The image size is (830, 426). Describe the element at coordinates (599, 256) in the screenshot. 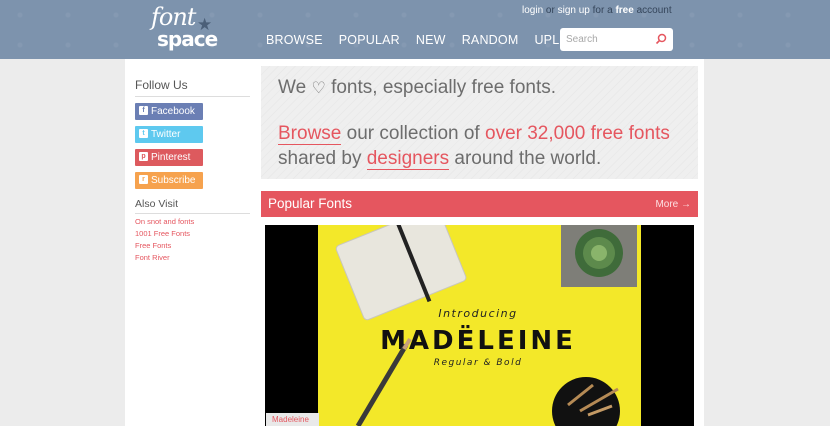

I see `plant-shape` at that location.